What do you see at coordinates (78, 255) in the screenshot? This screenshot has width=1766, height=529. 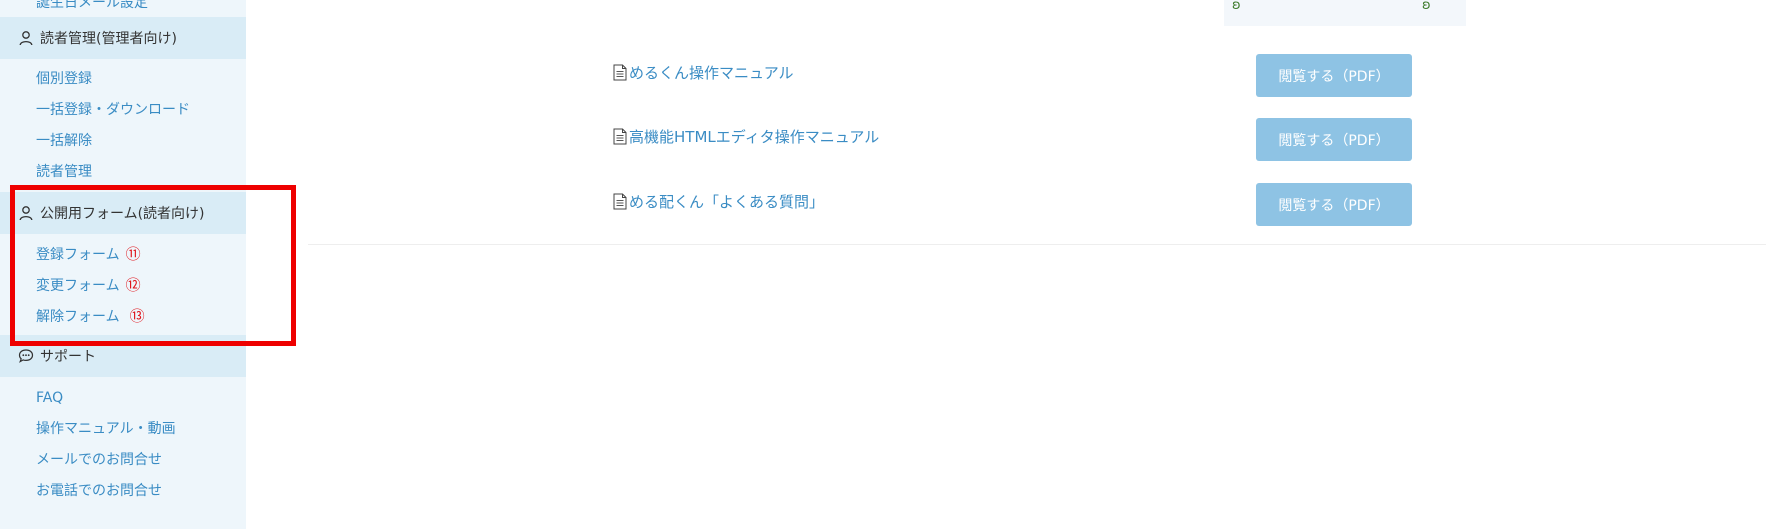 I see `nav-label: 登録フォーム` at bounding box center [78, 255].